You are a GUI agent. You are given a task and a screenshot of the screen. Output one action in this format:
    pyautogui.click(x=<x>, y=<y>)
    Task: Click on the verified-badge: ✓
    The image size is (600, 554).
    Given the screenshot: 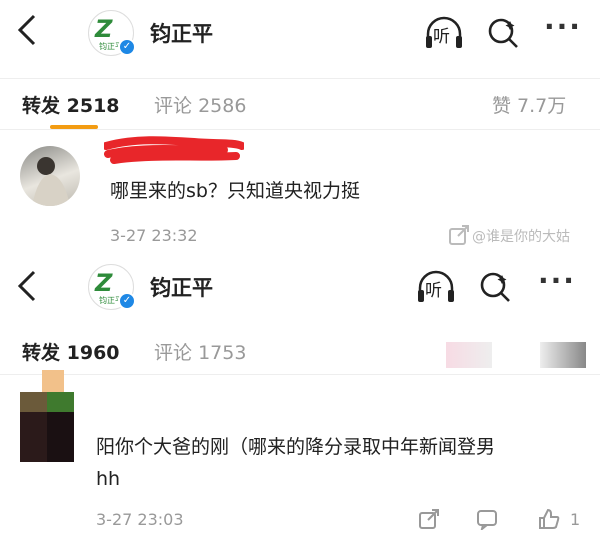 What is the action you would take?
    pyautogui.click(x=127, y=47)
    